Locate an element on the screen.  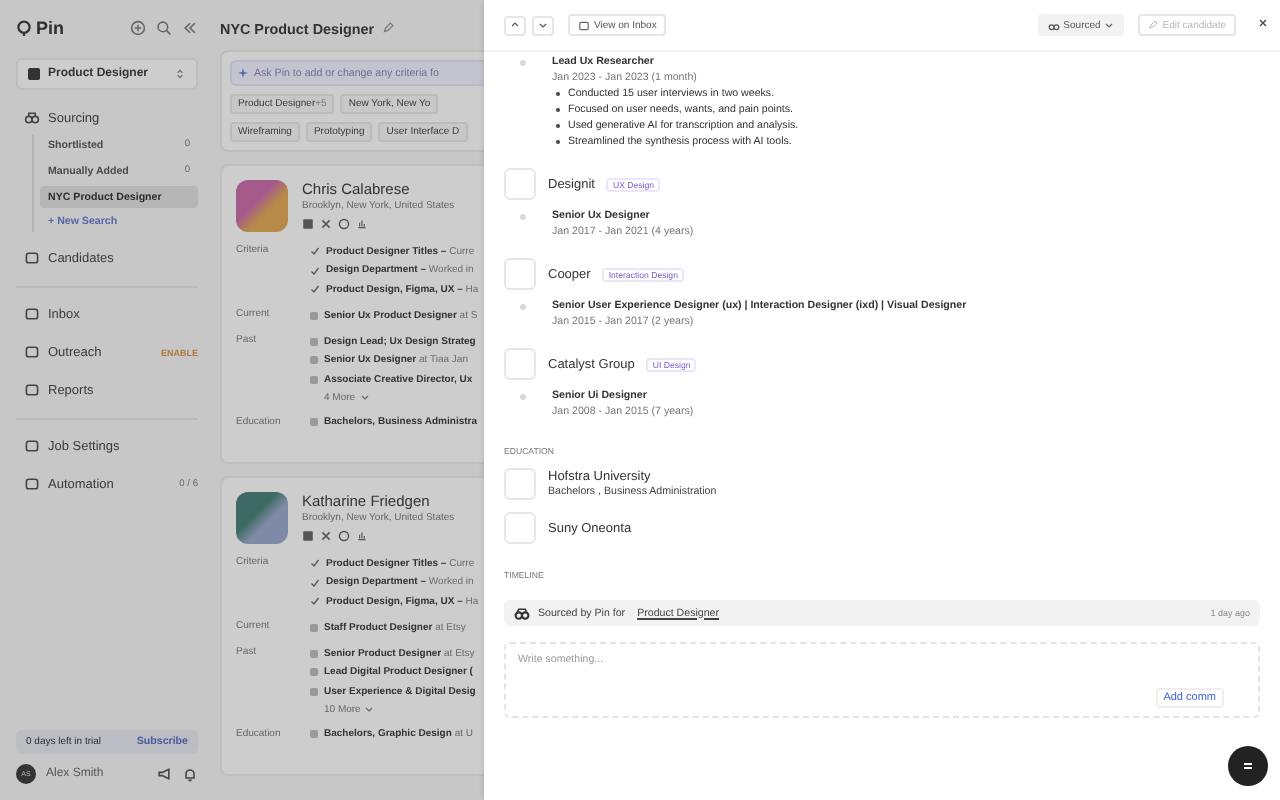
sparkle-icon is located at coordinates (243, 73).